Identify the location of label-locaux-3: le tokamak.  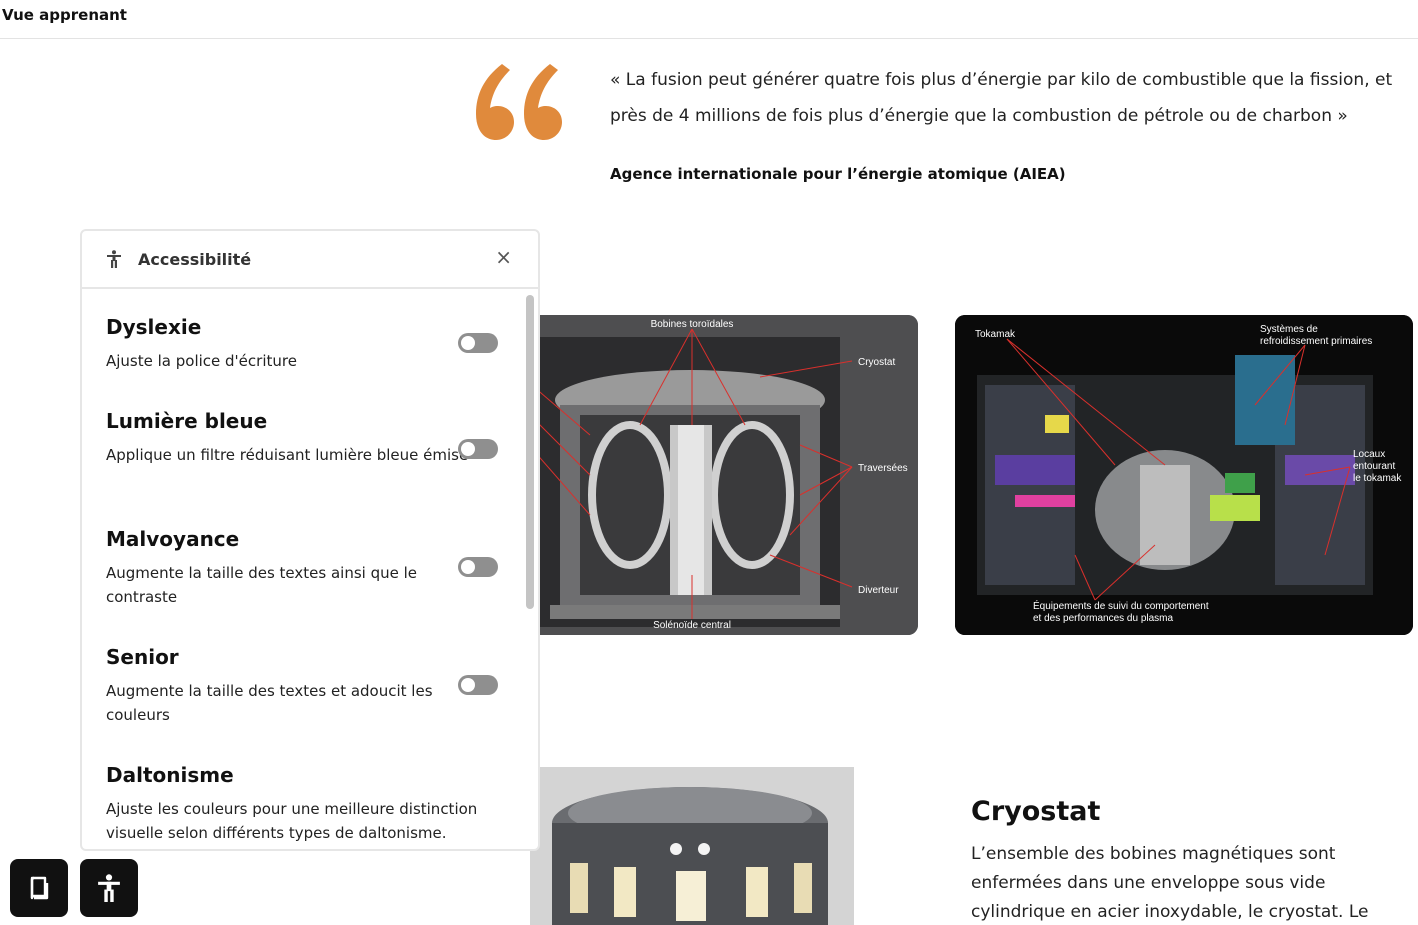
(1377, 478).